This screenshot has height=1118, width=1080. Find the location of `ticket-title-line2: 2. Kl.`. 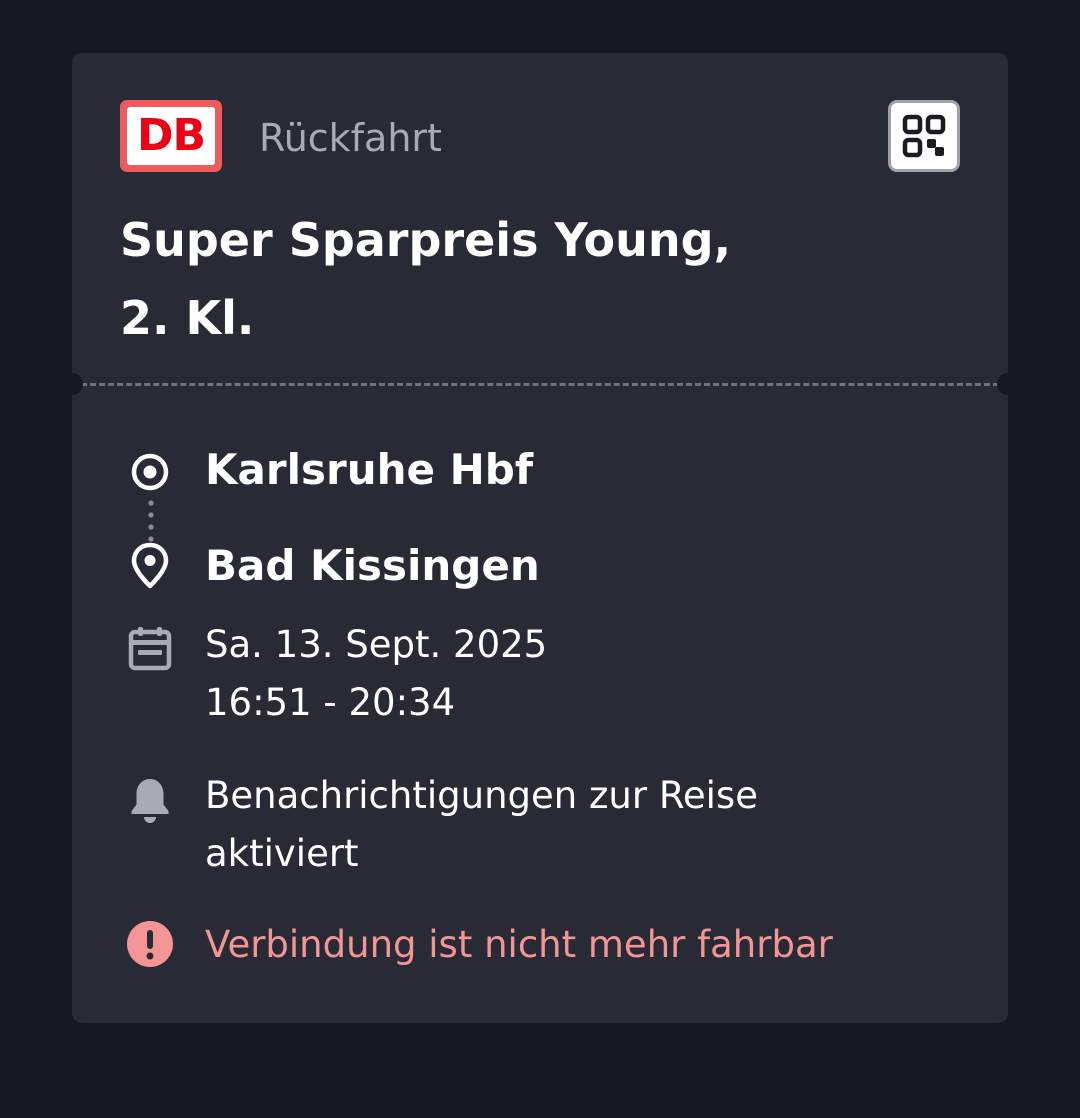

ticket-title-line2: 2. Kl. is located at coordinates (187, 318).